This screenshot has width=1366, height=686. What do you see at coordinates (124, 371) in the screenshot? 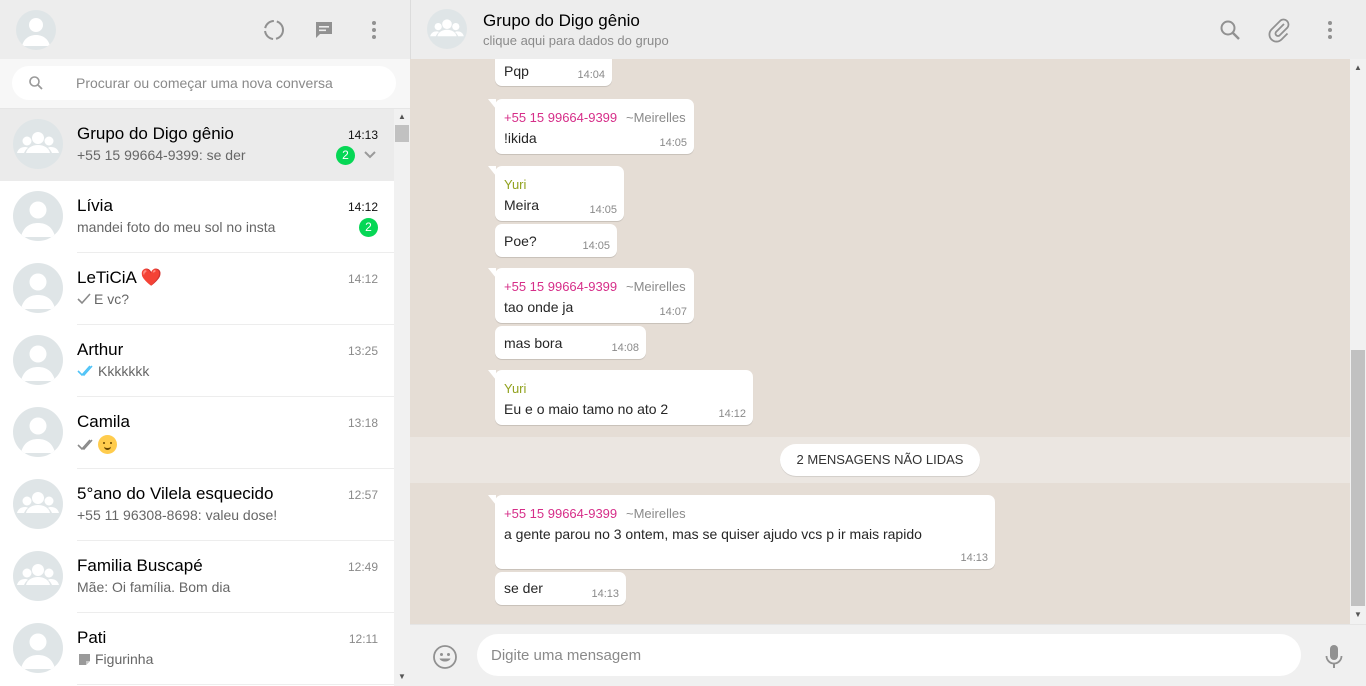
I see `chat-preview-text: Kkkkkkk` at bounding box center [124, 371].